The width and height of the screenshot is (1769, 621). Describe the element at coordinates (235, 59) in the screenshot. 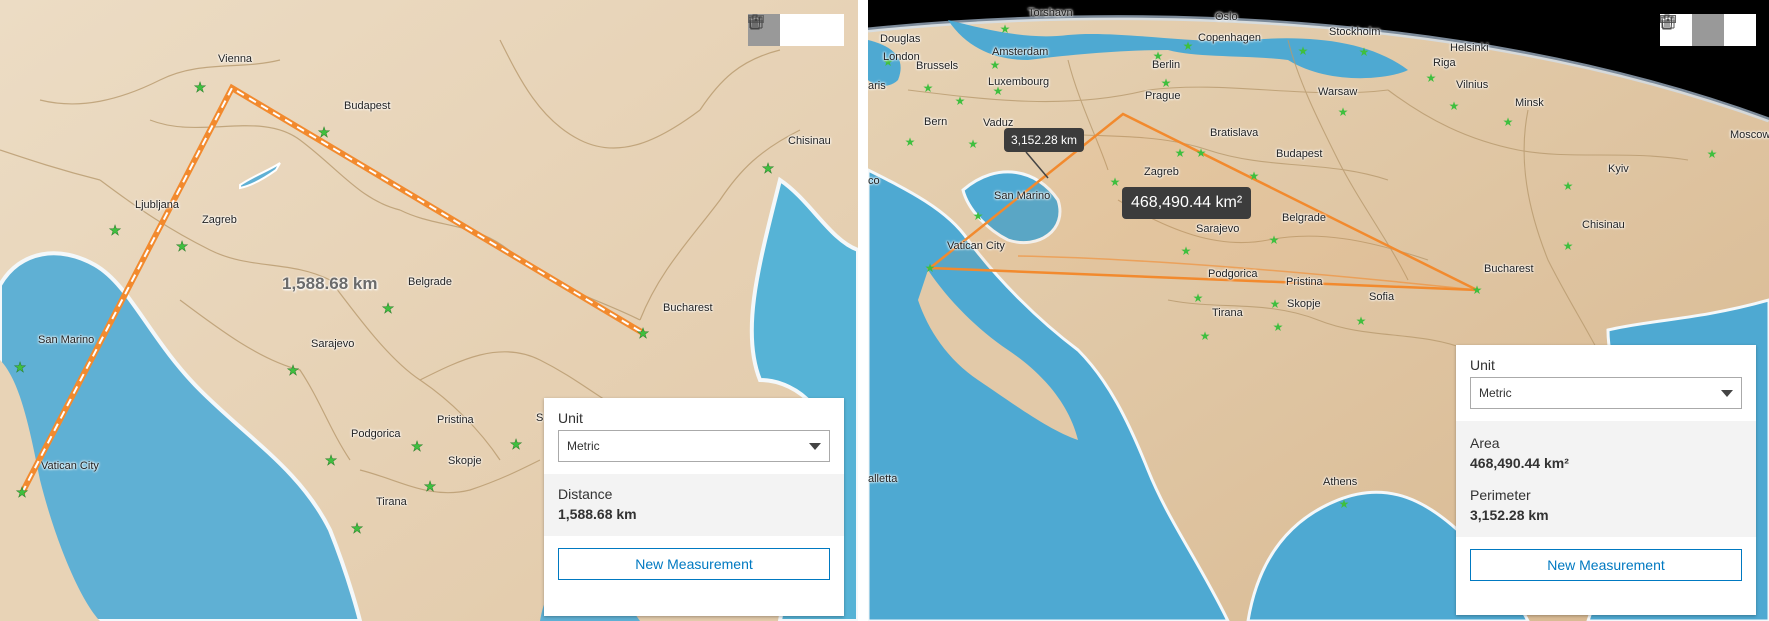

I see `city-label: Vienna` at that location.